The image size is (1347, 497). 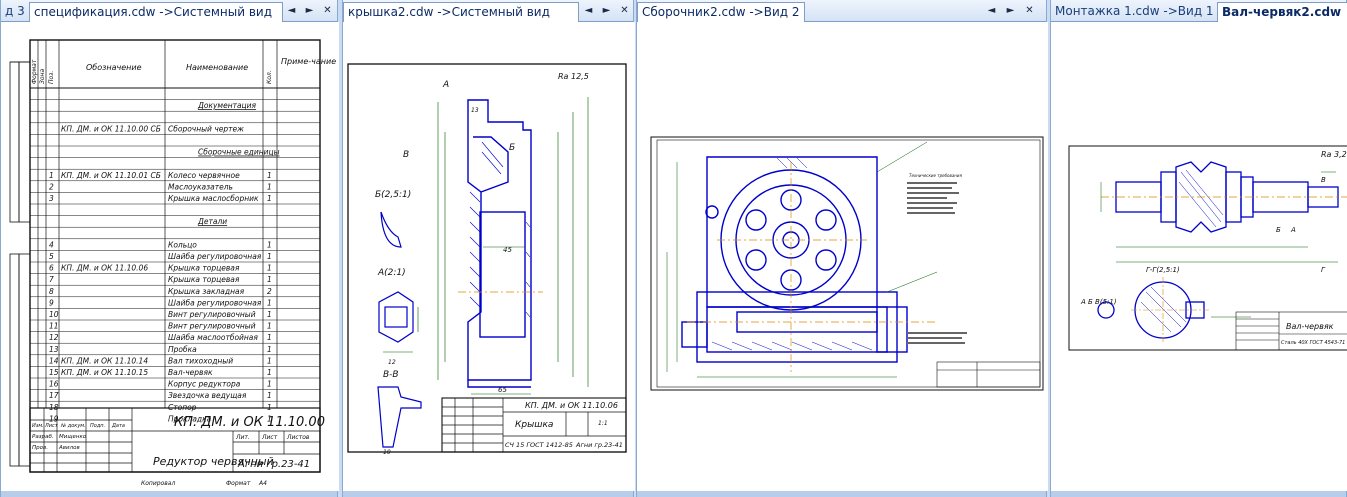 What do you see at coordinates (387, 452) in the screenshot?
I see `lid-dim-10: 10` at bounding box center [387, 452].